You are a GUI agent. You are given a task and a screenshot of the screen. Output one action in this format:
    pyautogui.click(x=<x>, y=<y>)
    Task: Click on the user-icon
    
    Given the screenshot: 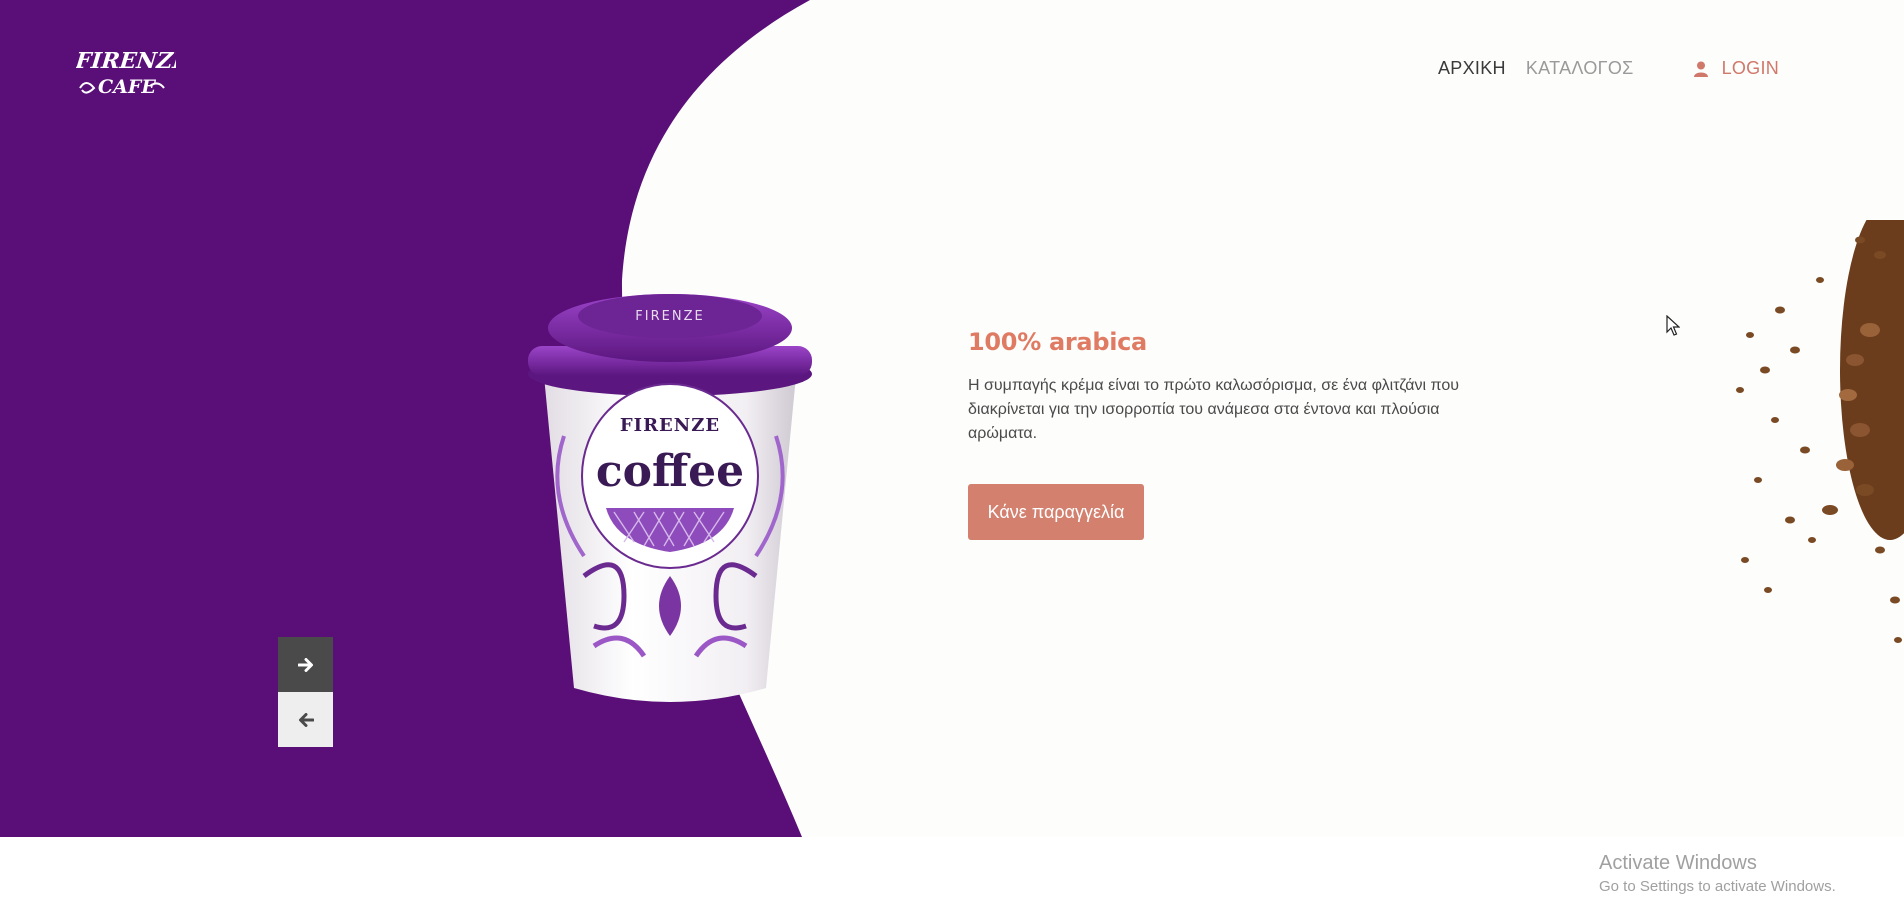 What is the action you would take?
    pyautogui.click(x=1700, y=69)
    